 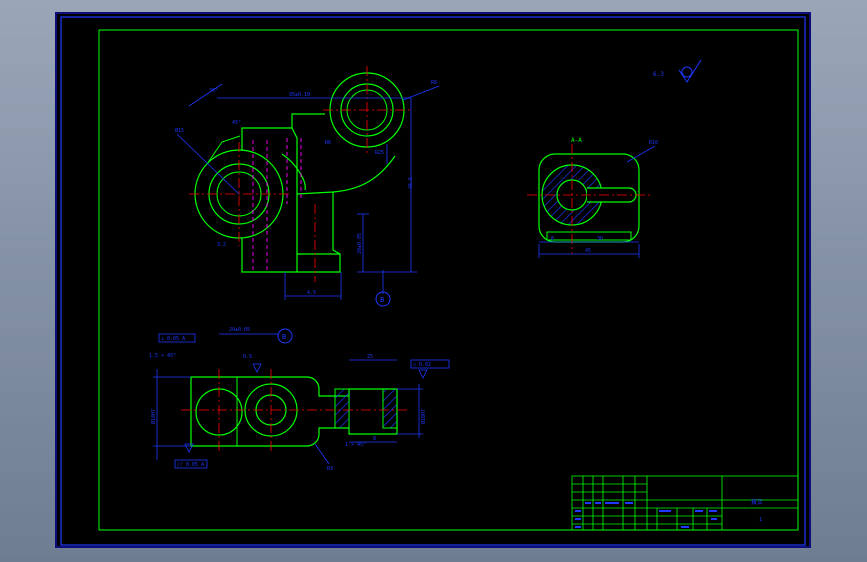 What do you see at coordinates (600, 239) in the screenshot?
I see `section-dim-right: 30` at bounding box center [600, 239].